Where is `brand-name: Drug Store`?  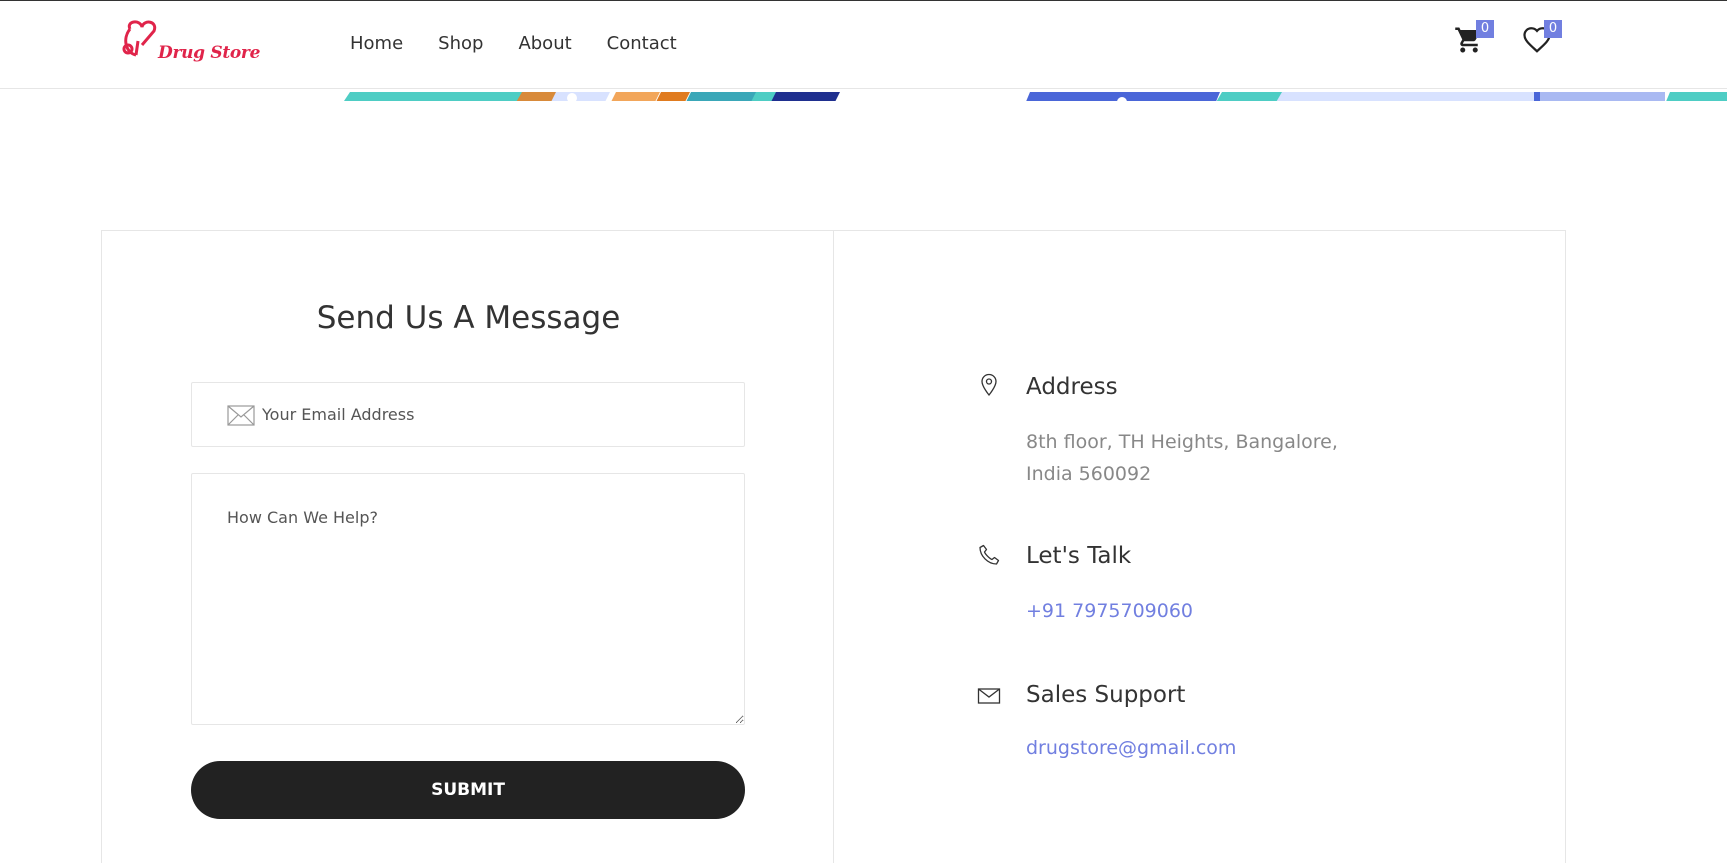 brand-name: Drug Store is located at coordinates (209, 53).